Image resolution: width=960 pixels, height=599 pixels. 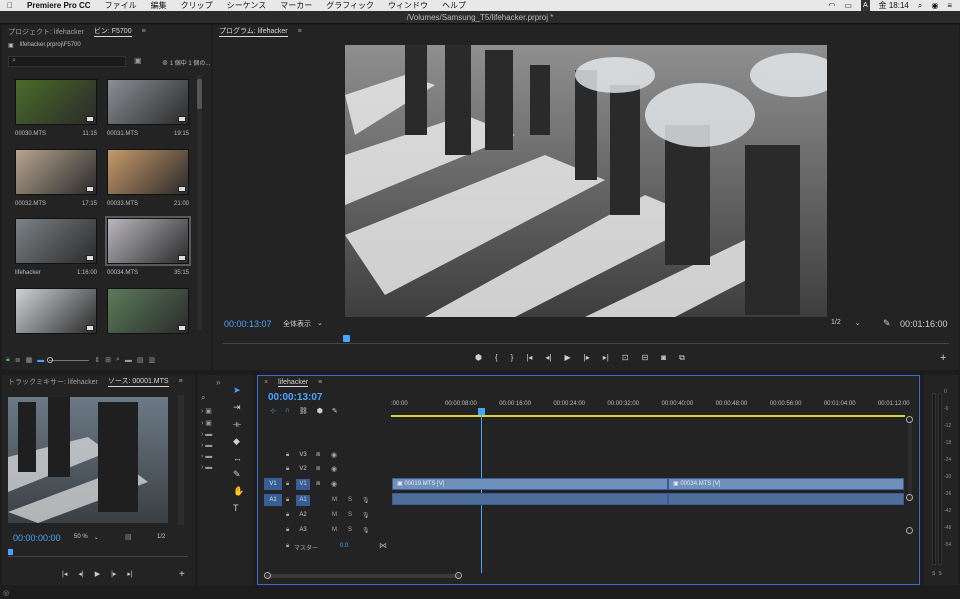 I want to click on folder-icon: › ▣, so click(x=206, y=411).